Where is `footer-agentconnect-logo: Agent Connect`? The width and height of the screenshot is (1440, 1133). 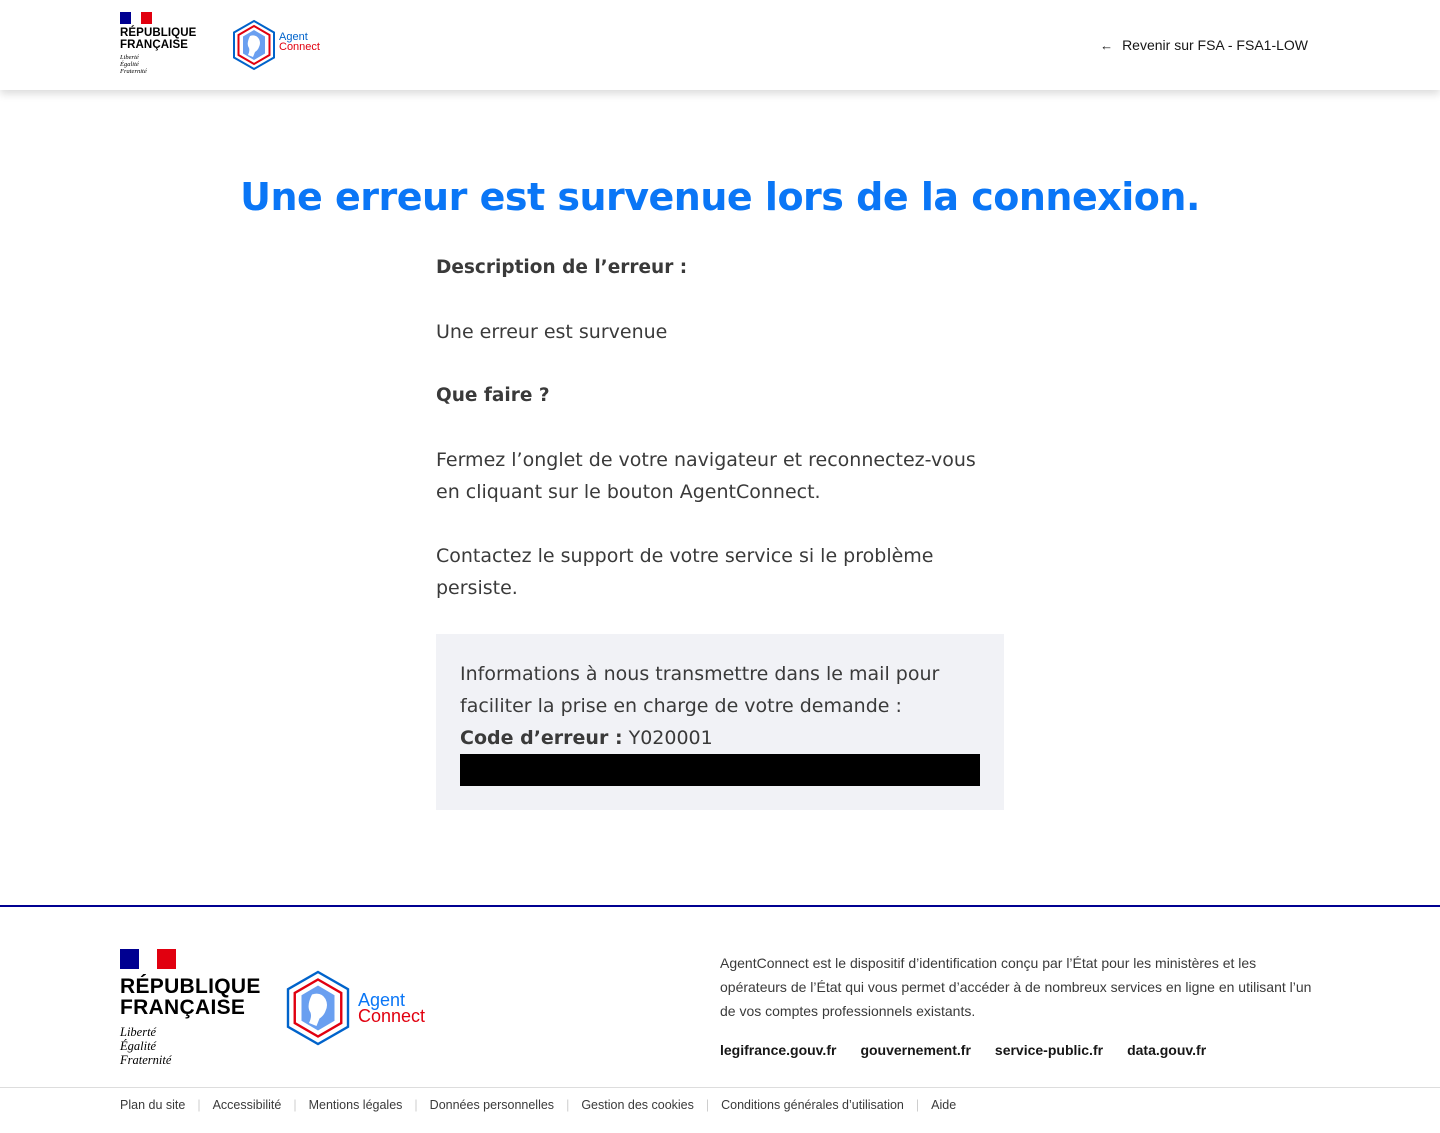
footer-agentconnect-logo: Agent Connect is located at coordinates (354, 1008).